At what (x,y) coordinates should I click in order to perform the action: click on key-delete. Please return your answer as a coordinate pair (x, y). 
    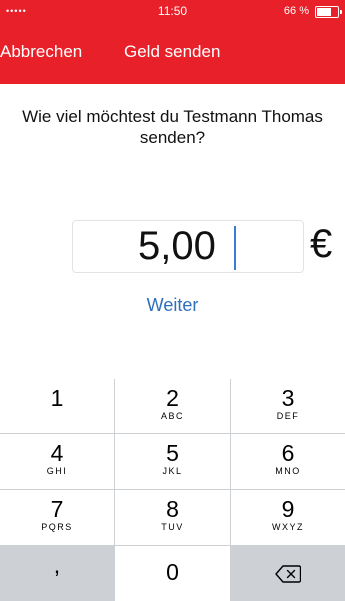
    Looking at the image, I should click on (288, 573).